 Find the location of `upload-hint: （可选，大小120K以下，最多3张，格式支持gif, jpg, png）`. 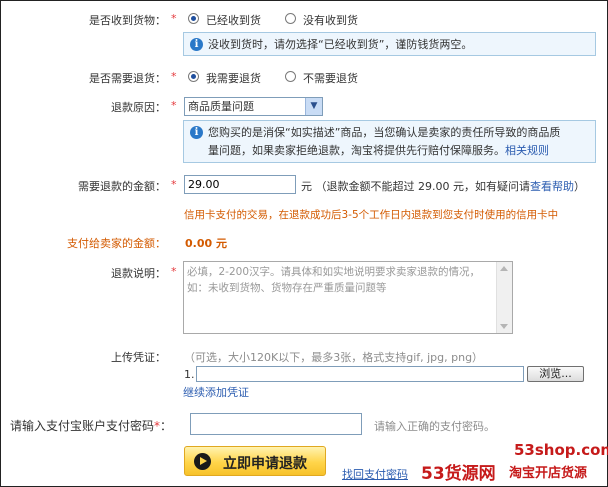

upload-hint: （可选，大小120K以下，最多3张，格式支持gif, jpg, png） is located at coordinates (334, 357).